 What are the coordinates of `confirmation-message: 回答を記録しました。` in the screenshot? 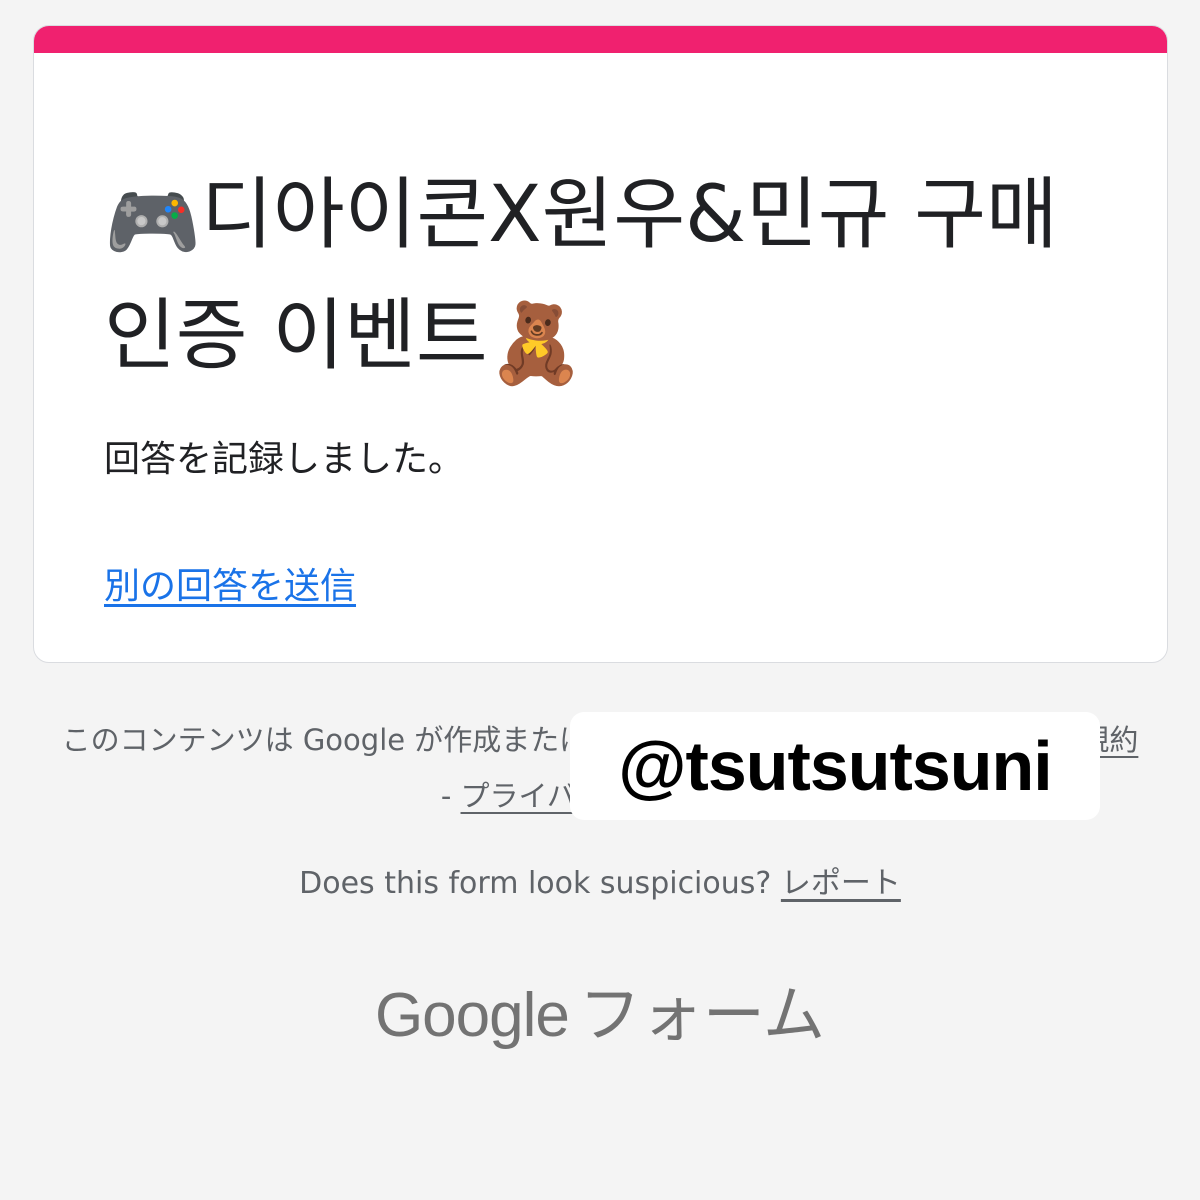 It's located at (284, 459).